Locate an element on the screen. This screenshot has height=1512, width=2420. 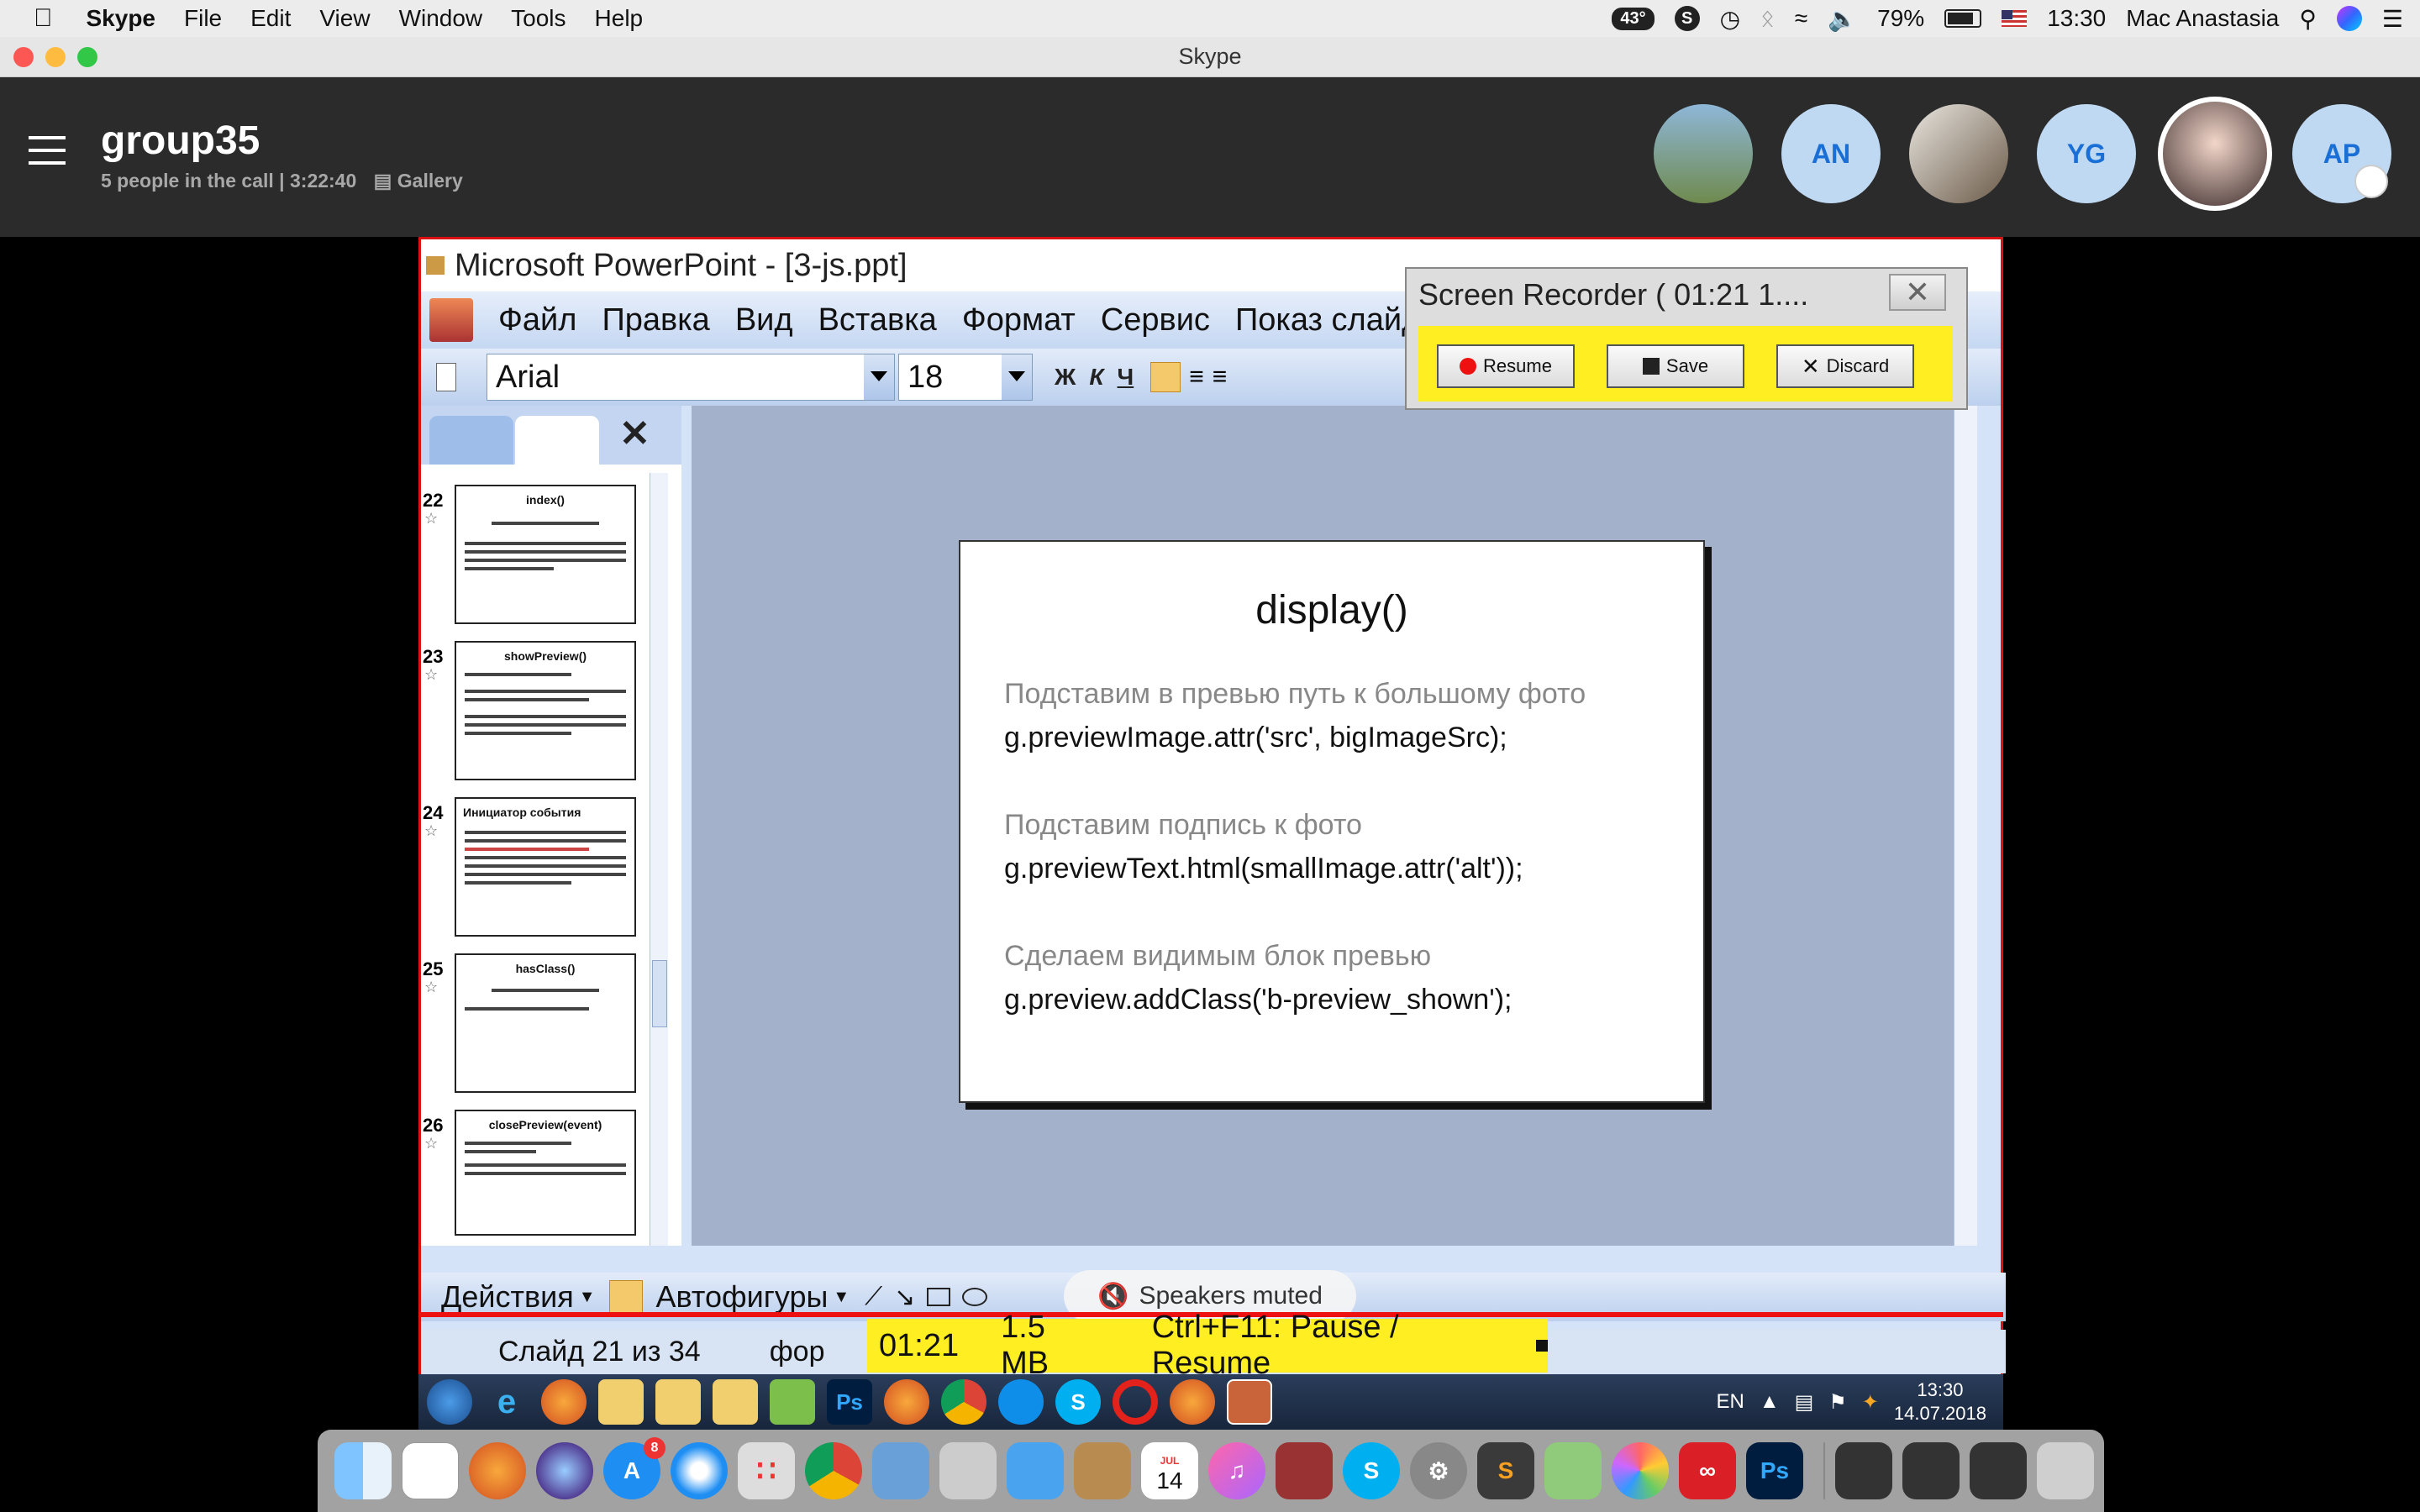
autoshapes-menu: Автофигуры is located at coordinates (742, 1297).